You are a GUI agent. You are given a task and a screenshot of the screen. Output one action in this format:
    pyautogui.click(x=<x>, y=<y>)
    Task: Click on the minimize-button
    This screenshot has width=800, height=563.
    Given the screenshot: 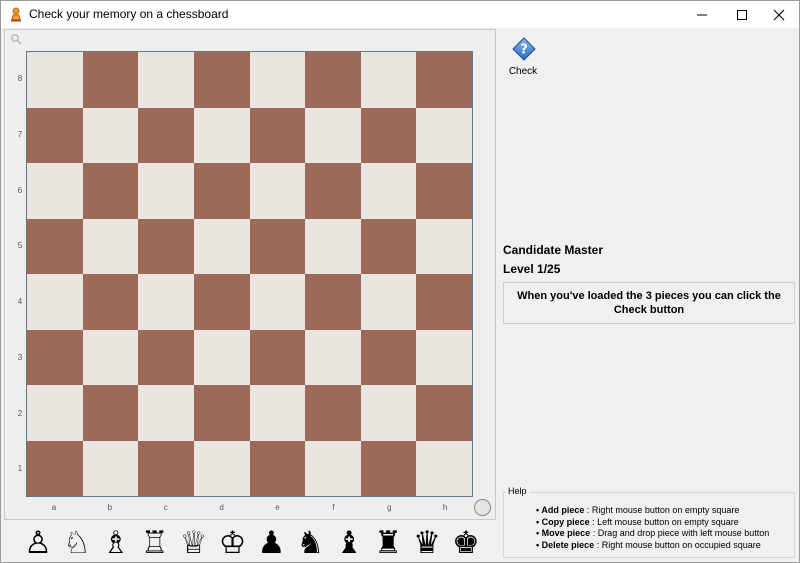 What is the action you would take?
    pyautogui.click(x=702, y=14)
    